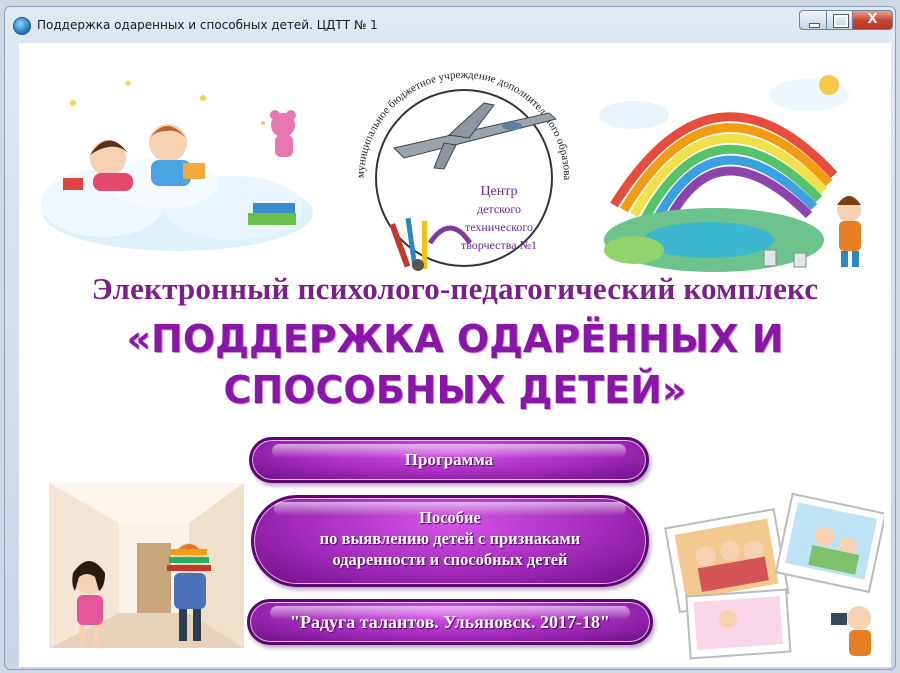 Image resolution: width=900 pixels, height=673 pixels. I want to click on close-button: X, so click(873, 20).